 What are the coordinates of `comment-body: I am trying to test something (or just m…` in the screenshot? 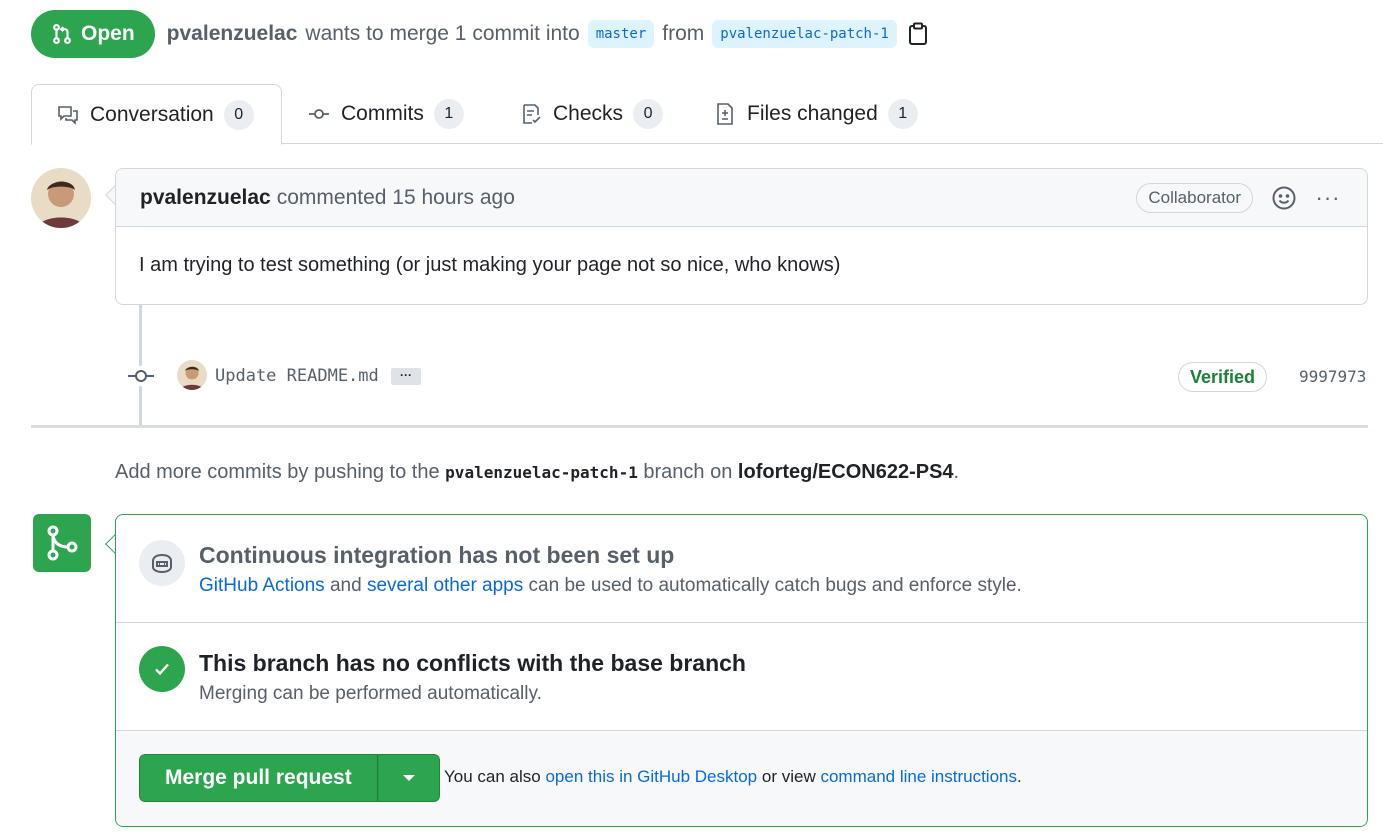 It's located at (490, 265).